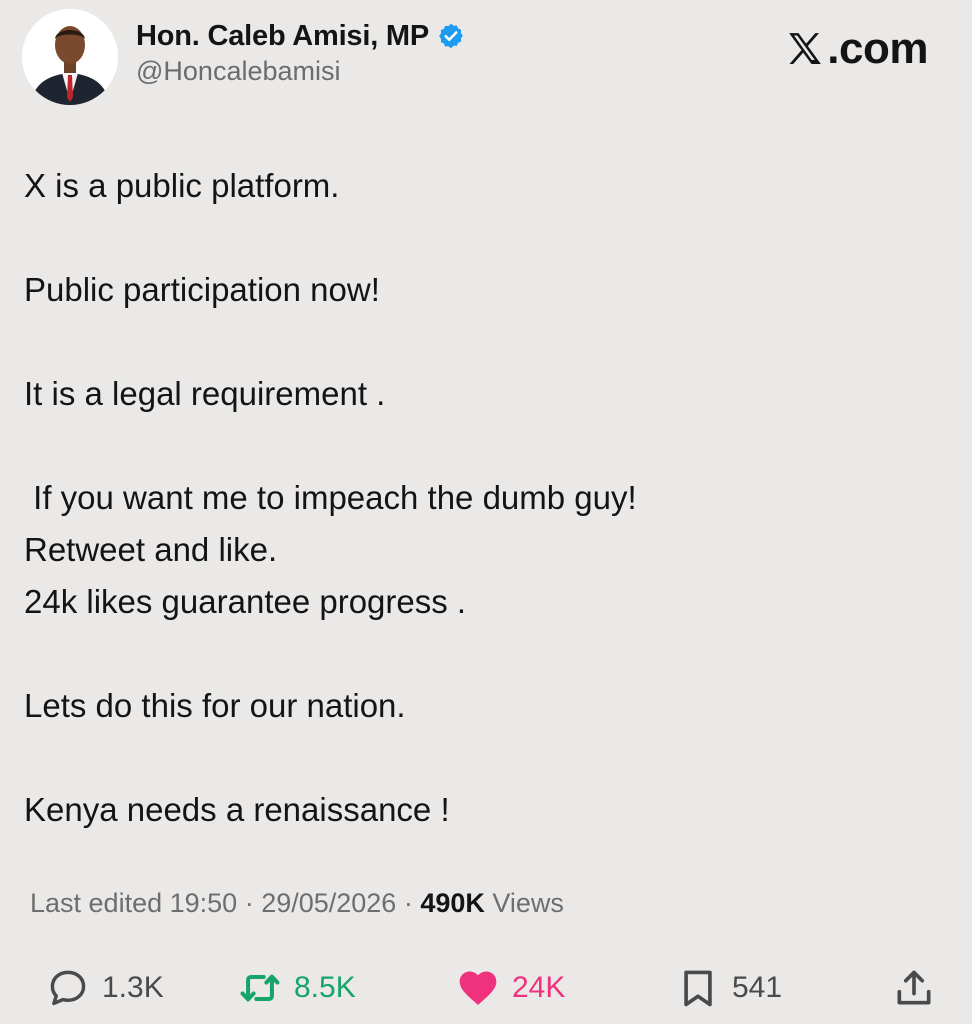  I want to click on repost-button: 8.5K, so click(297, 988).